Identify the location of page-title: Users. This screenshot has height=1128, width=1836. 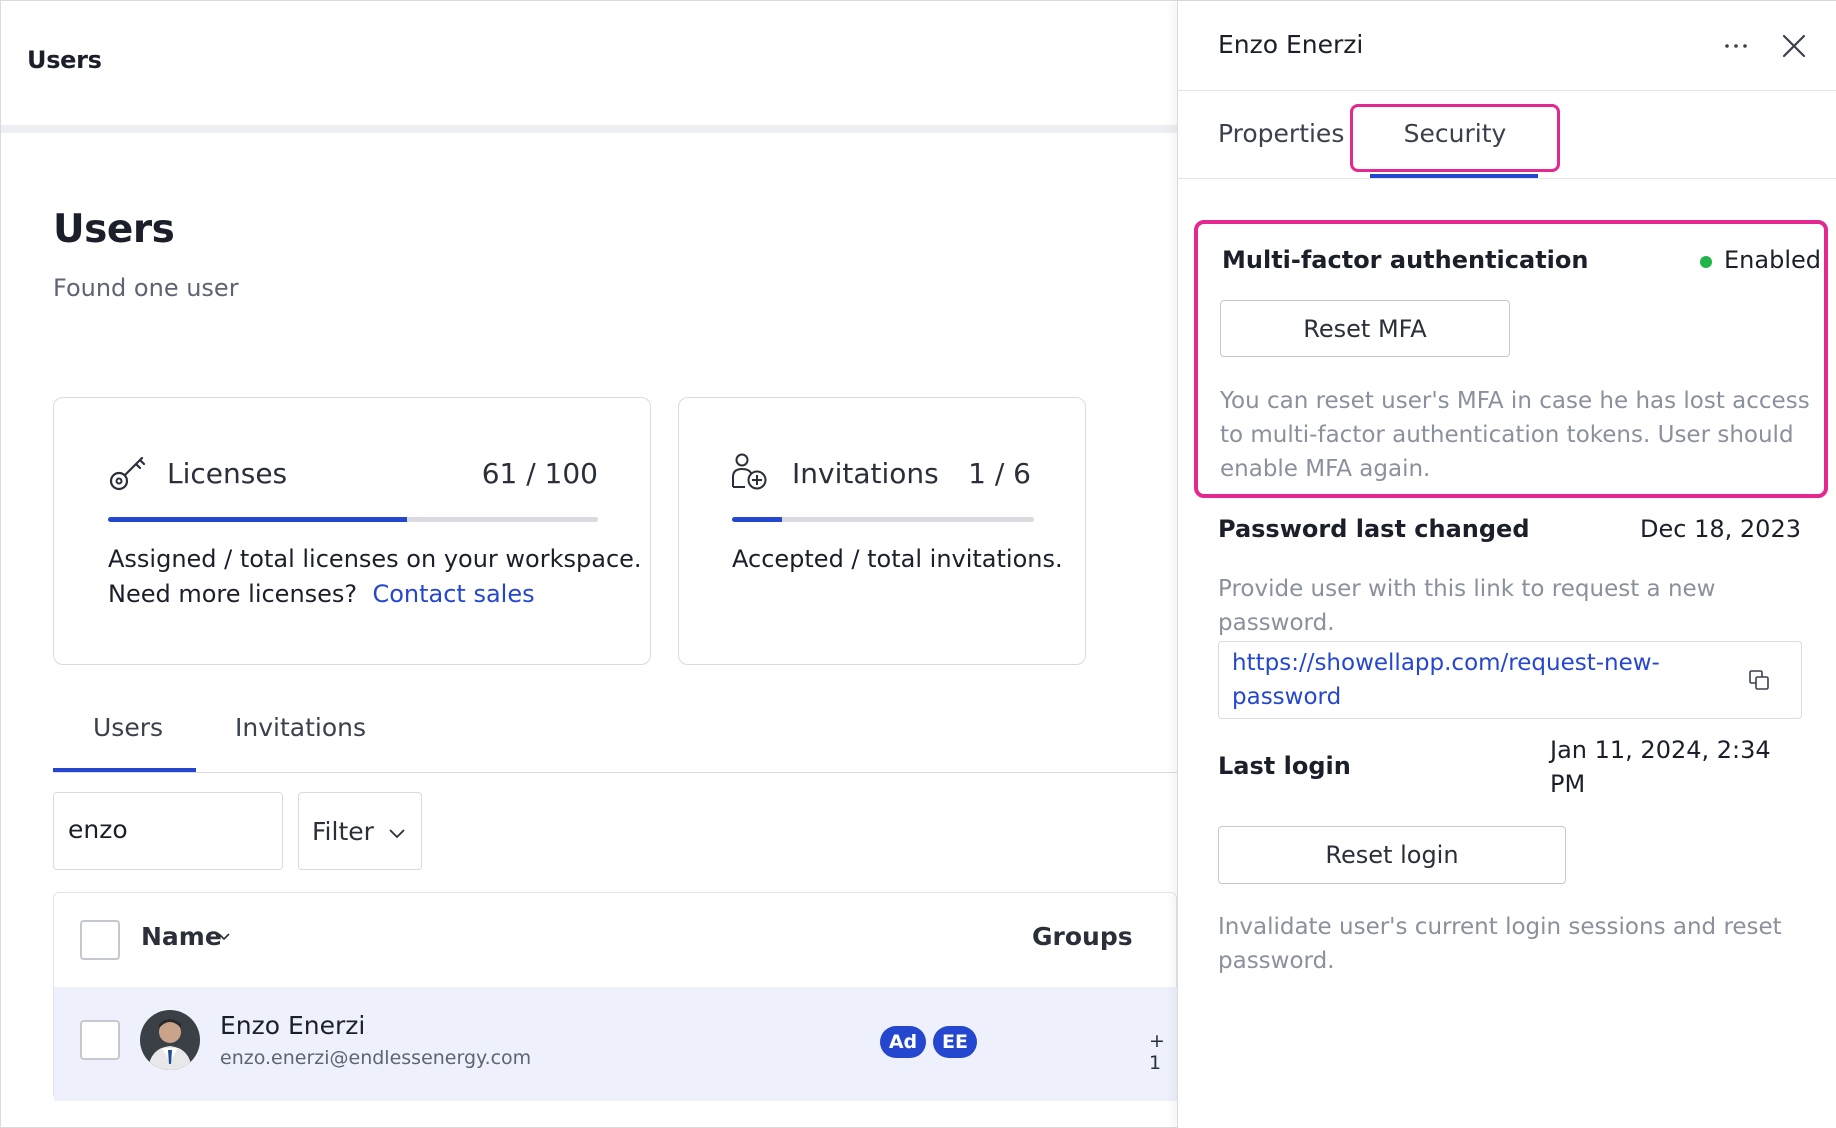
(114, 229).